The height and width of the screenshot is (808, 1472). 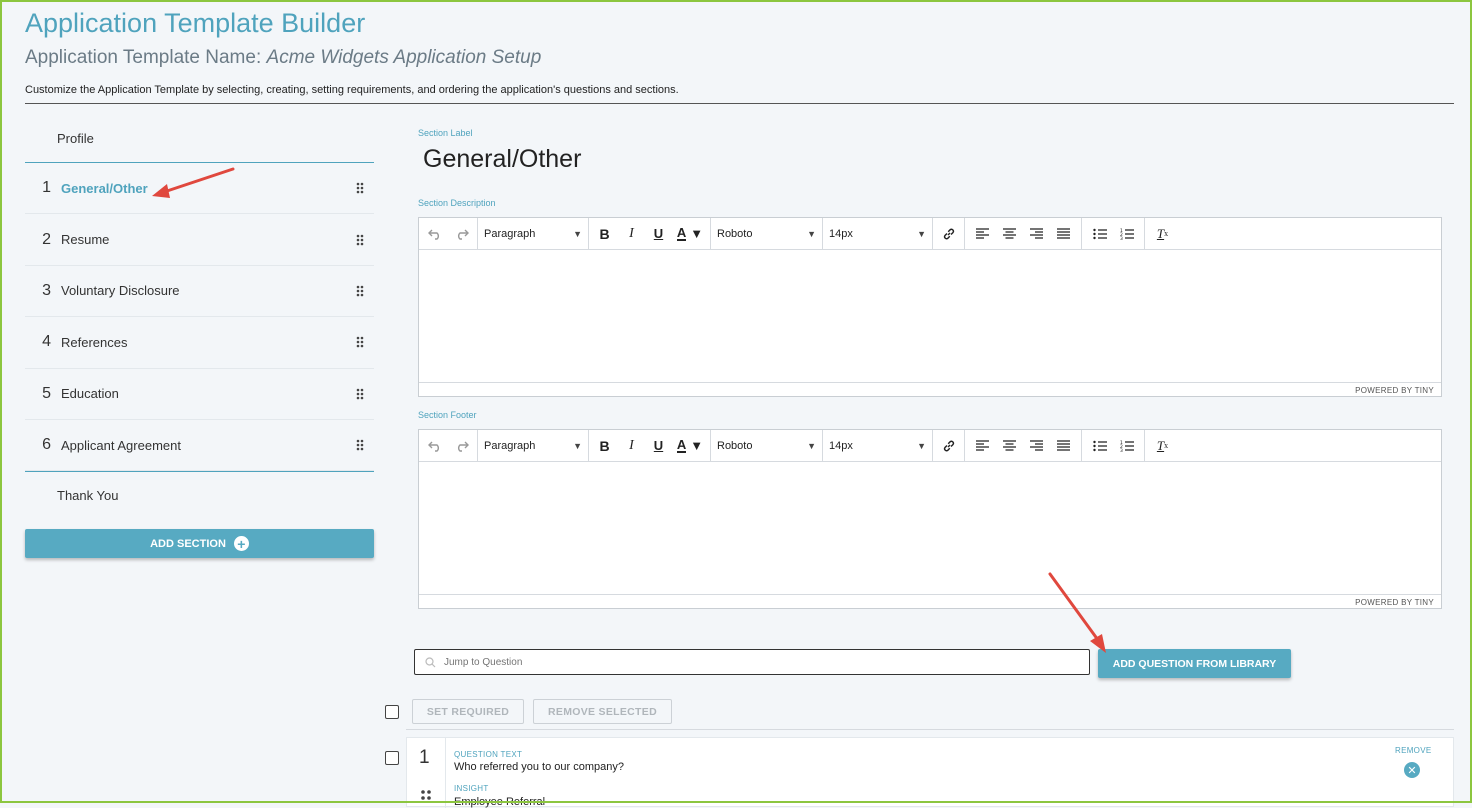 I want to click on sidebar-item-number: 1, so click(x=46, y=188).